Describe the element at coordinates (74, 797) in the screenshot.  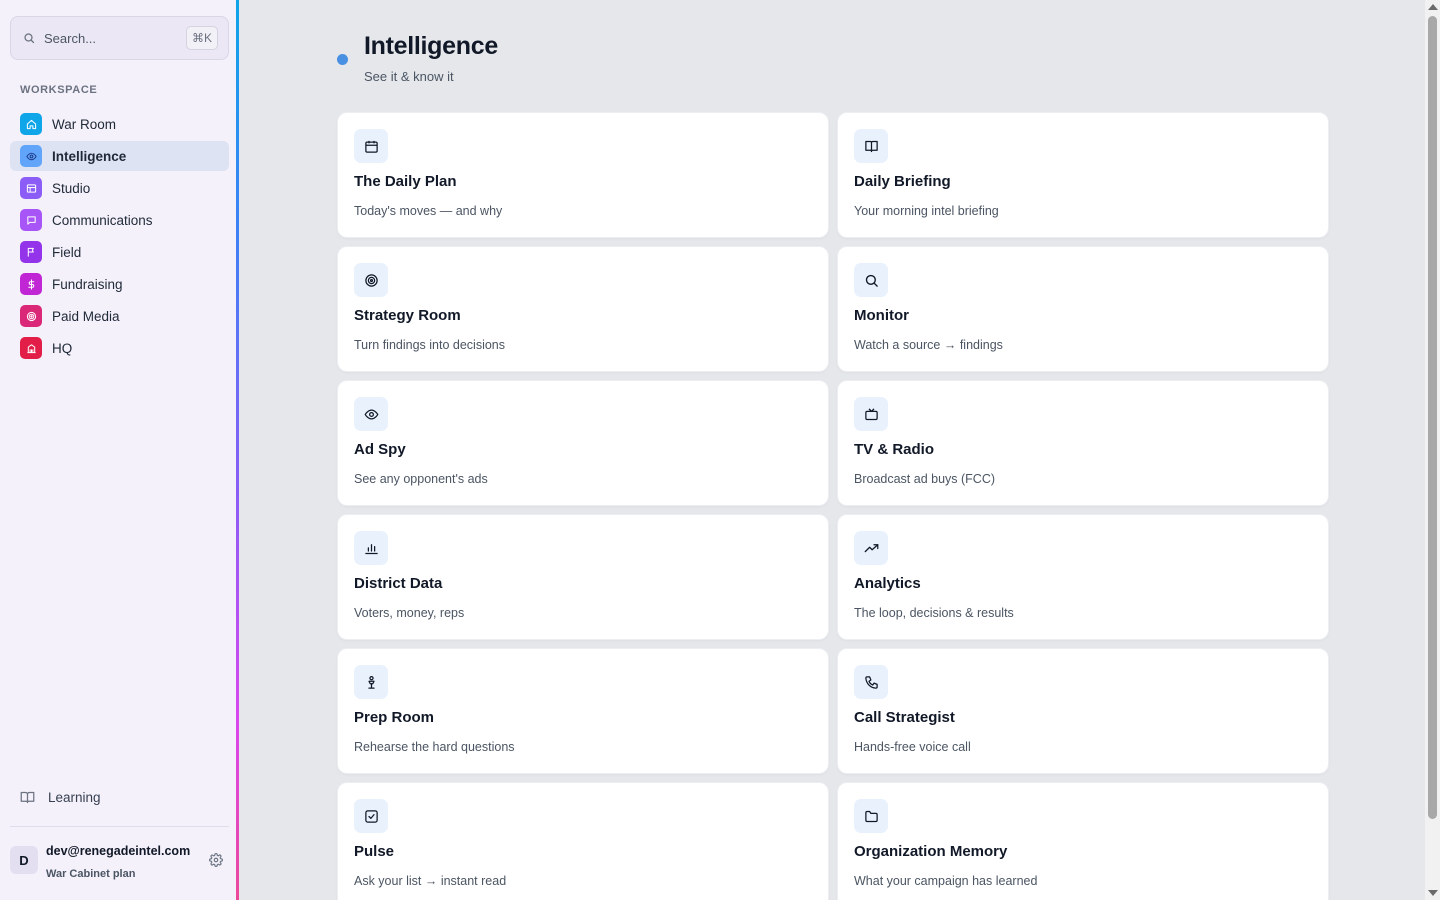
I see `learning-label: Learning` at that location.